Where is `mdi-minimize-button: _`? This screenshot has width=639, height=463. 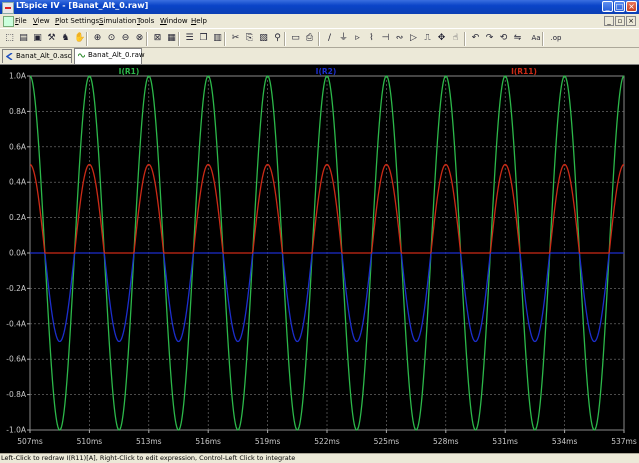
mdi-minimize-button: _ is located at coordinates (609, 21).